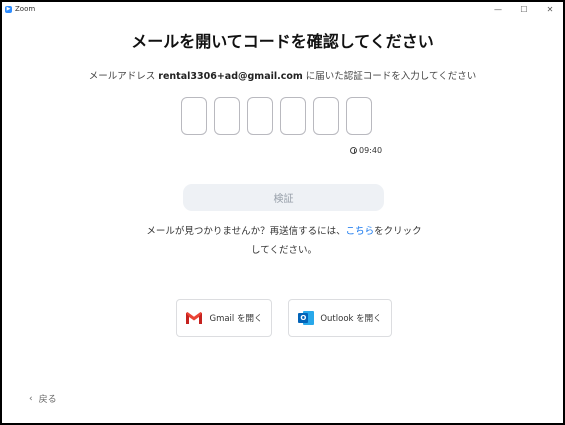  I want to click on zoom-logo-icon: ▶, so click(8, 9).